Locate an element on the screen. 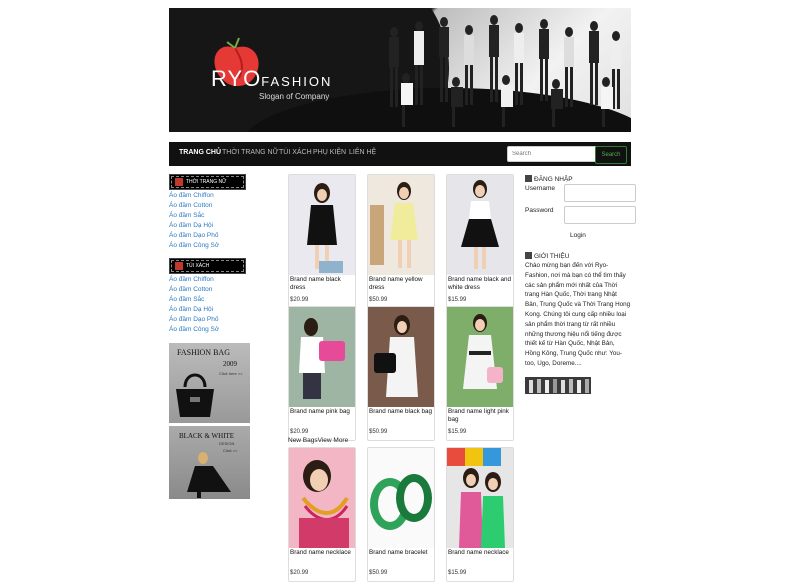 This screenshot has width=800, height=582. nav-contact: LIÊN HỆ is located at coordinates (362, 152).